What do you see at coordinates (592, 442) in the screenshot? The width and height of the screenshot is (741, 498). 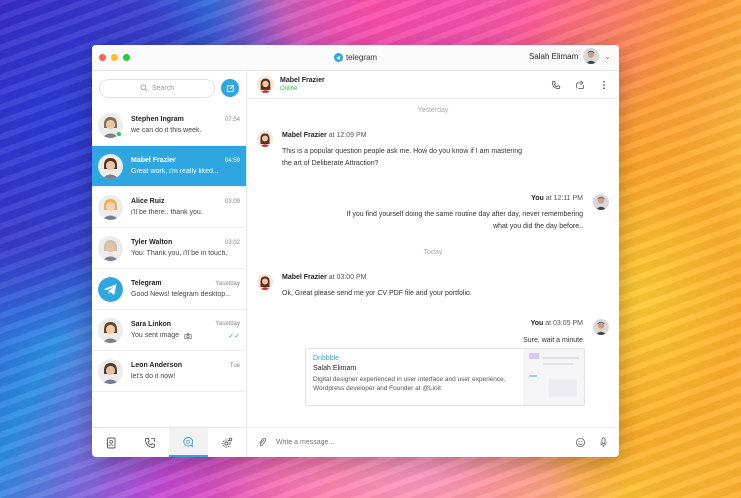 I see `composer-actions` at bounding box center [592, 442].